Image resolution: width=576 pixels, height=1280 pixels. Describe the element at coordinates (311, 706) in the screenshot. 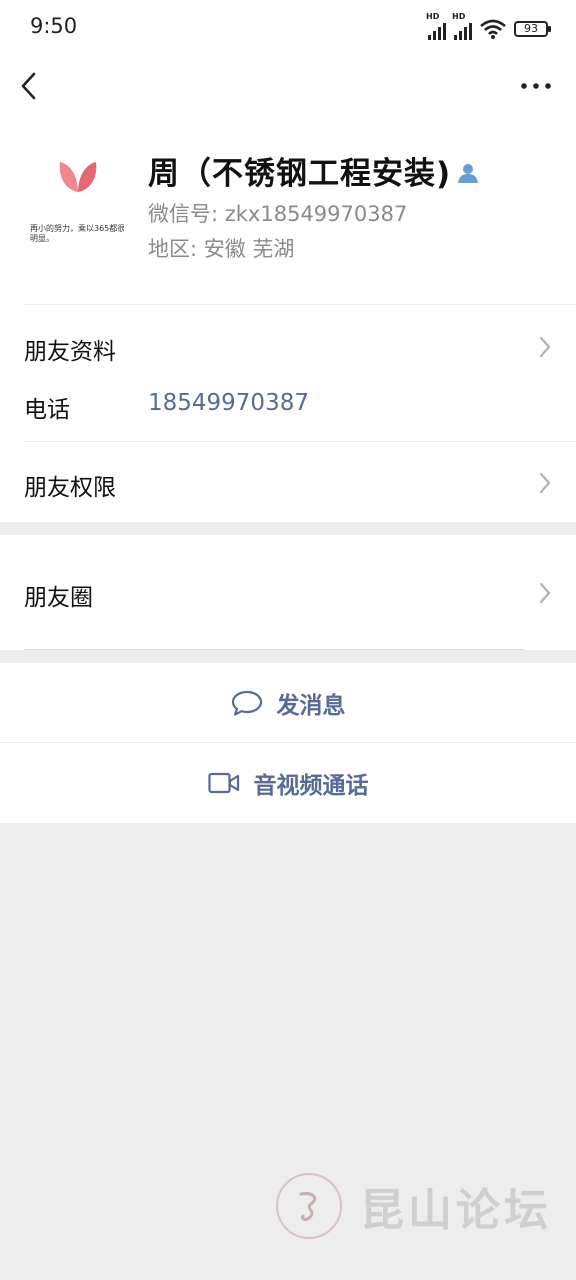

I see `send-message-label: 发消息` at that location.